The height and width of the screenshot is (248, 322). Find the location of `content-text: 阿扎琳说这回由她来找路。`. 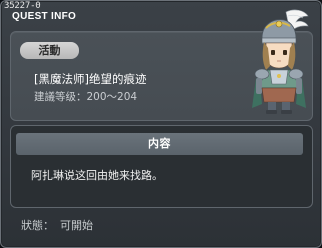

content-text: 阿扎琳说这回由她来找路。 is located at coordinates (97, 175).